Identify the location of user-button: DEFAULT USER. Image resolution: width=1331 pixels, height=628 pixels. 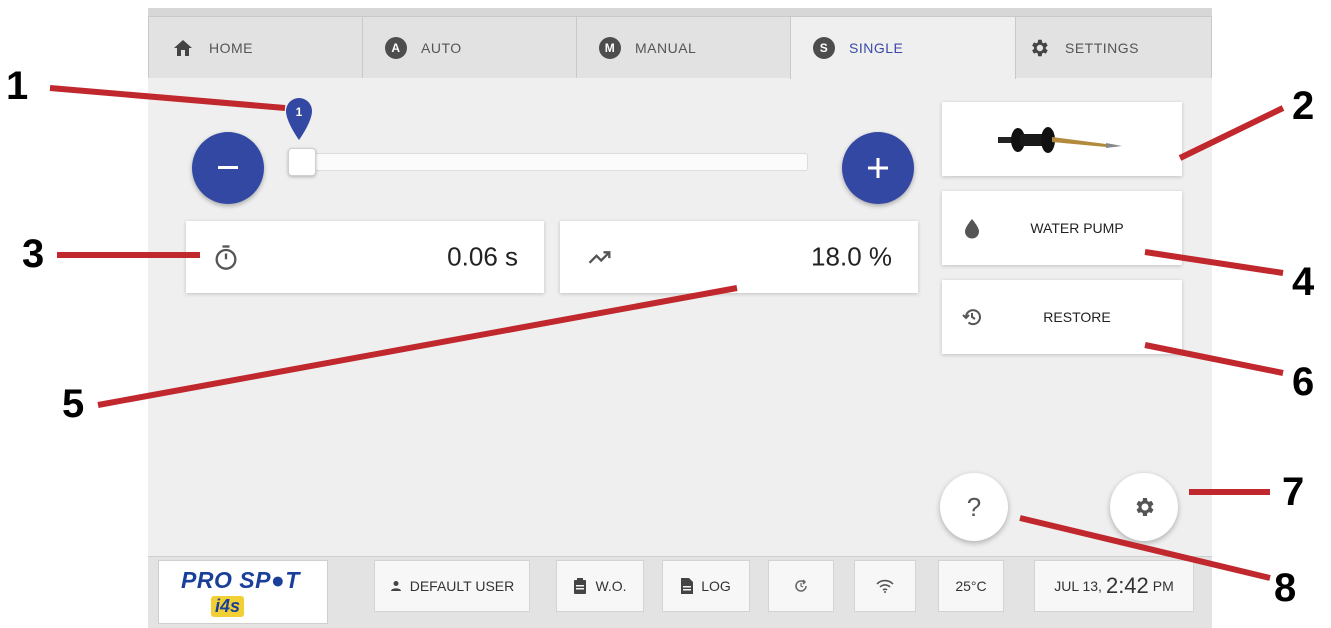
(452, 586).